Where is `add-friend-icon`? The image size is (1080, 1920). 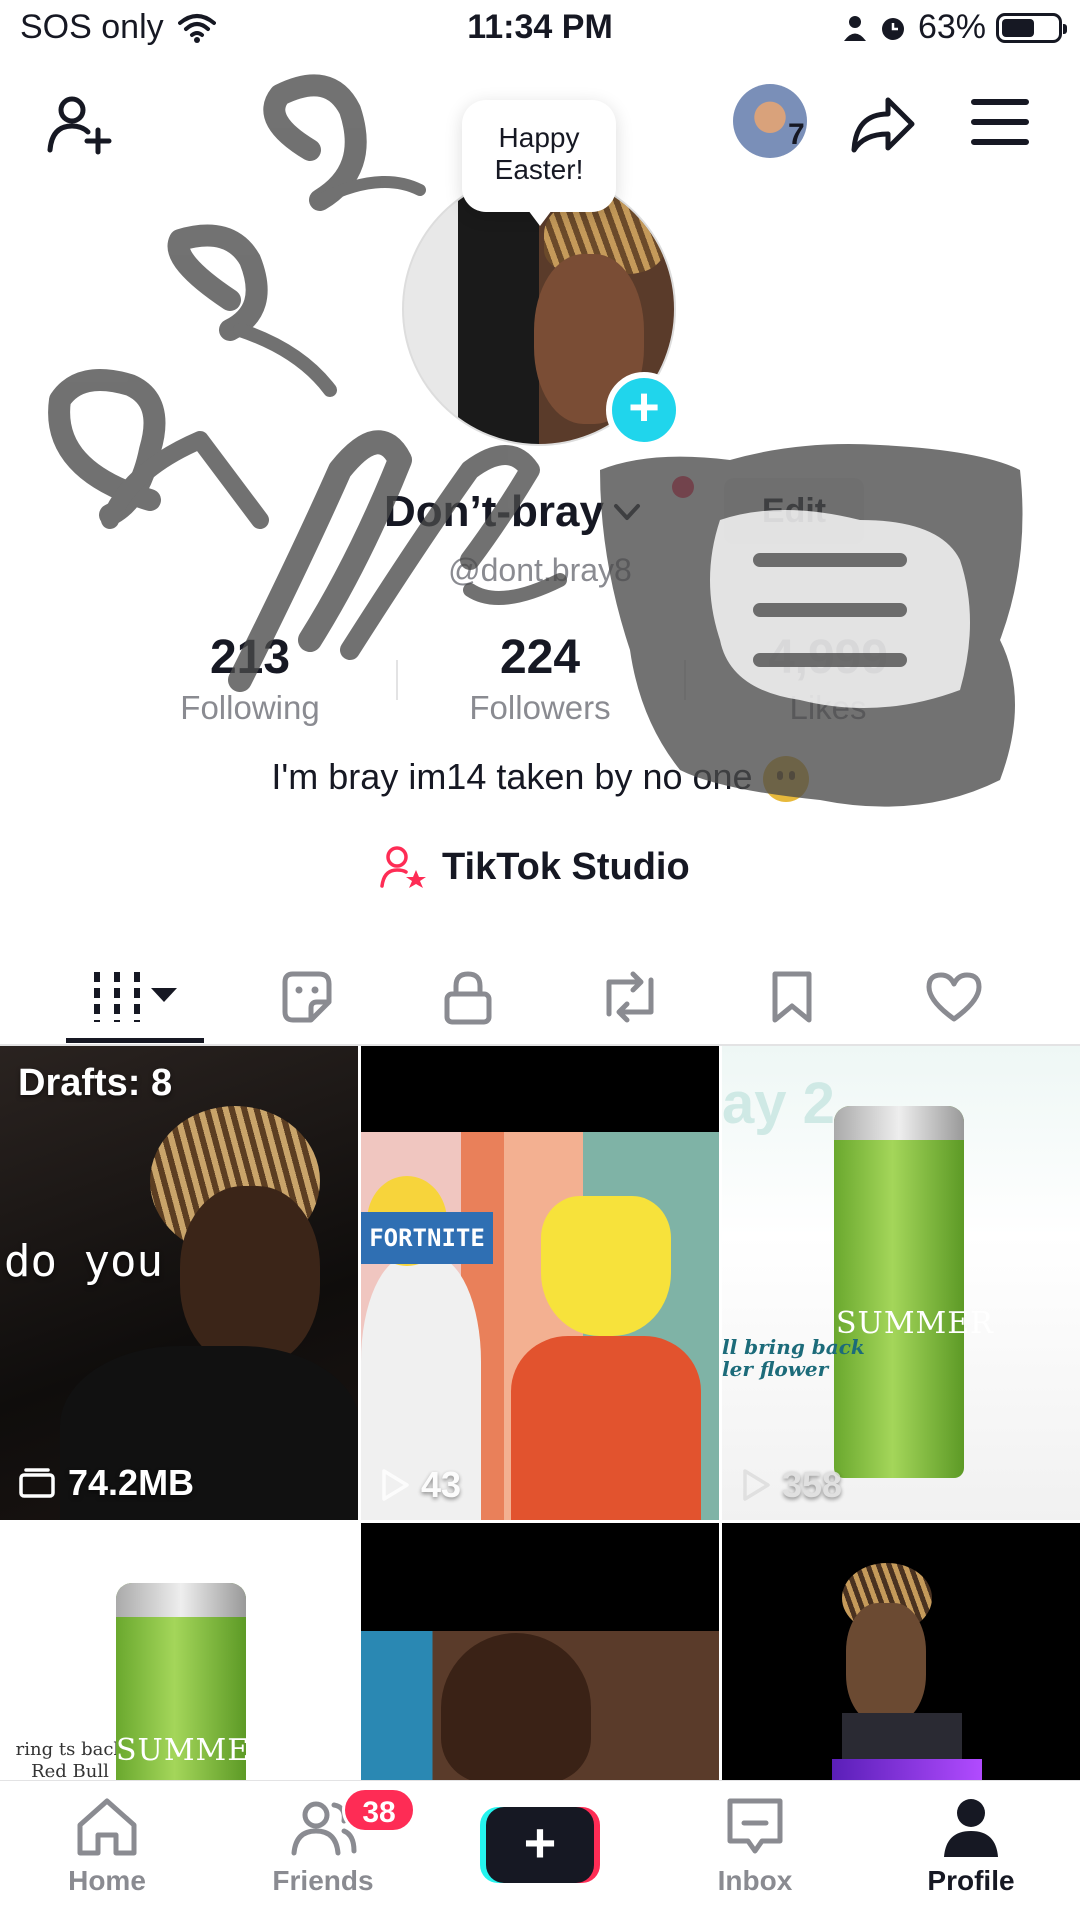
add-friend-icon is located at coordinates (80, 124).